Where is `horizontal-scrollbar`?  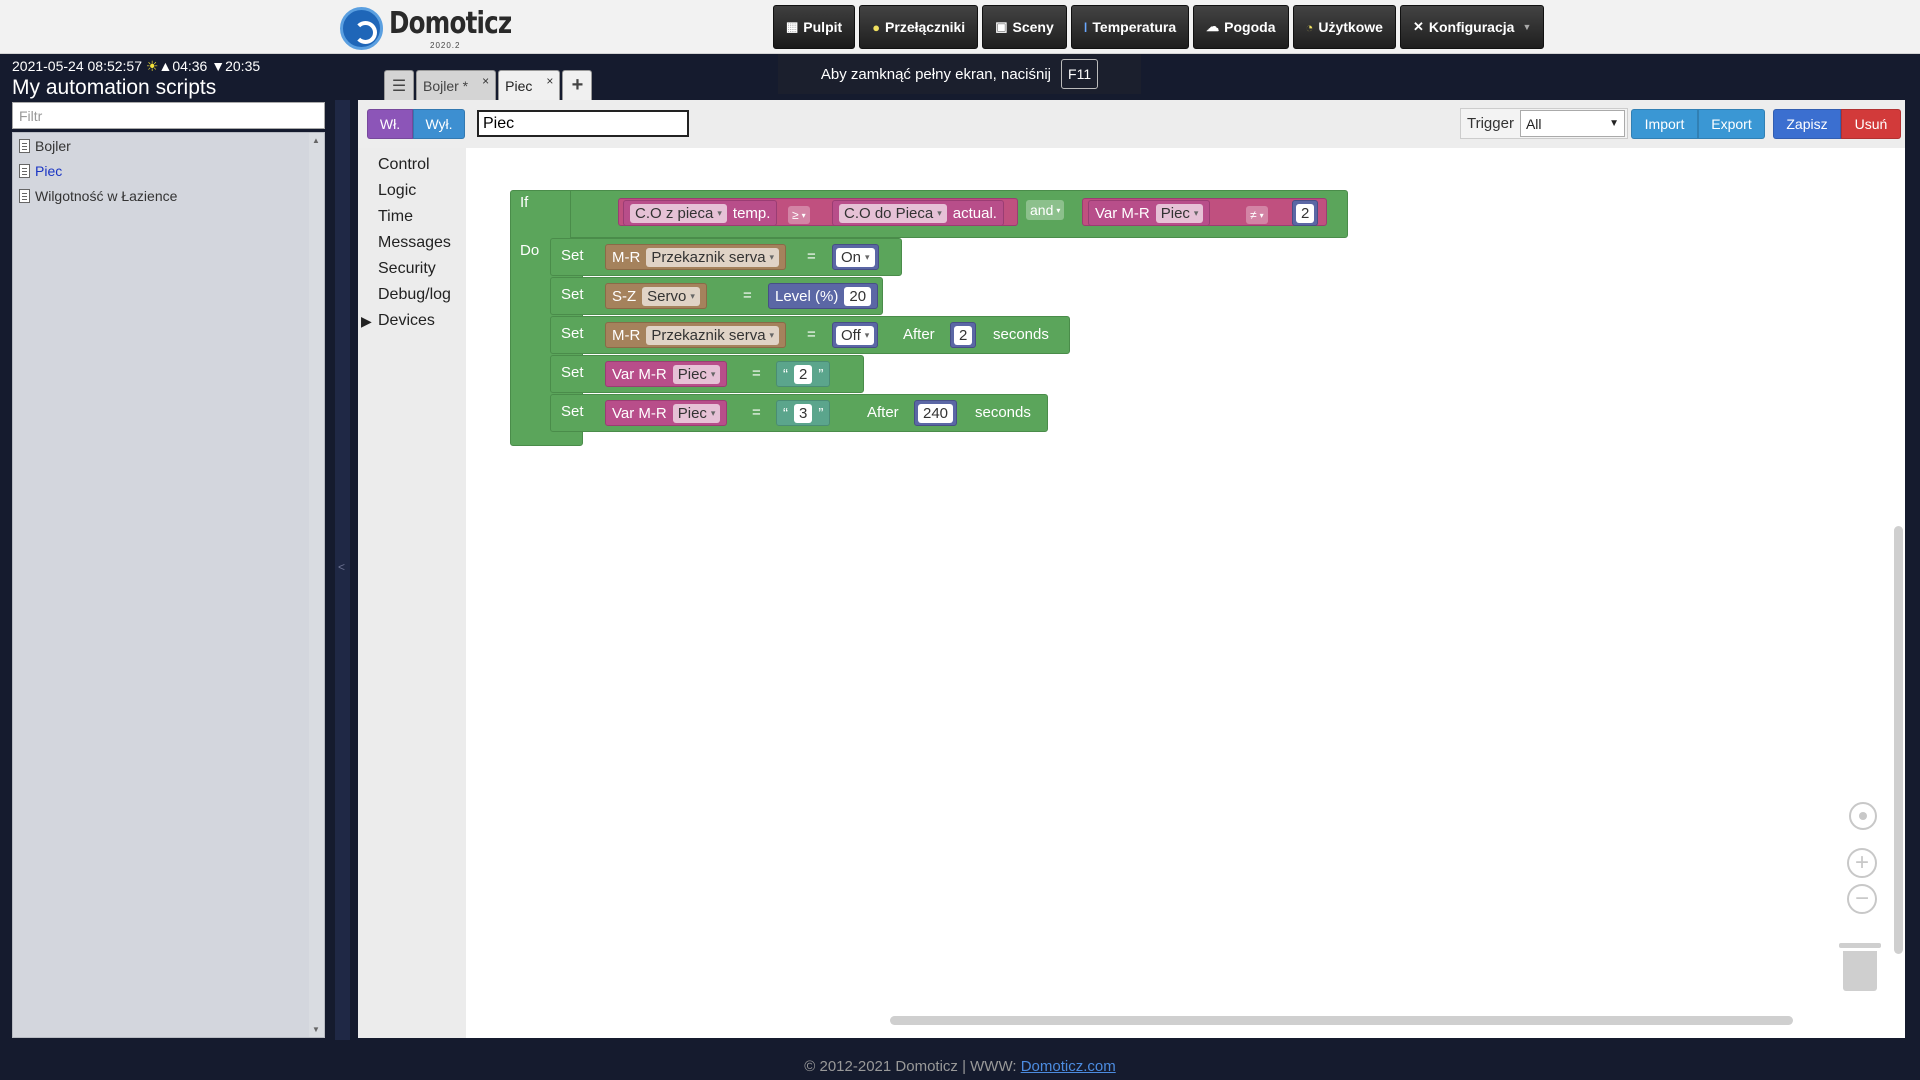
horizontal-scrollbar is located at coordinates (1341, 1020).